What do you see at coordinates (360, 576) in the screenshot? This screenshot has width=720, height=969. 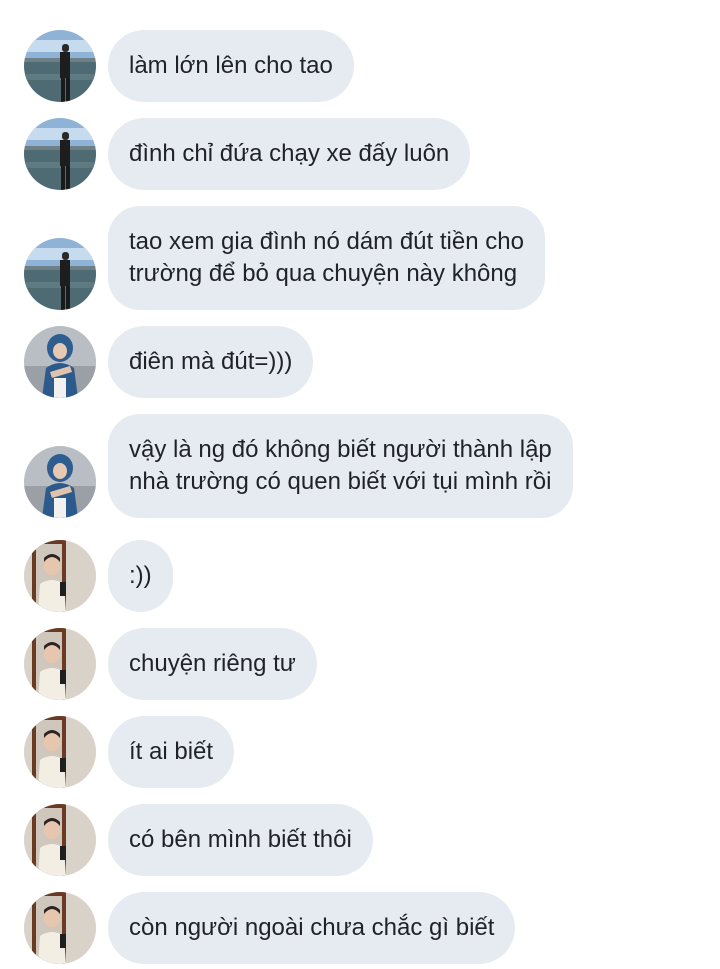 I see `message-row: :))` at bounding box center [360, 576].